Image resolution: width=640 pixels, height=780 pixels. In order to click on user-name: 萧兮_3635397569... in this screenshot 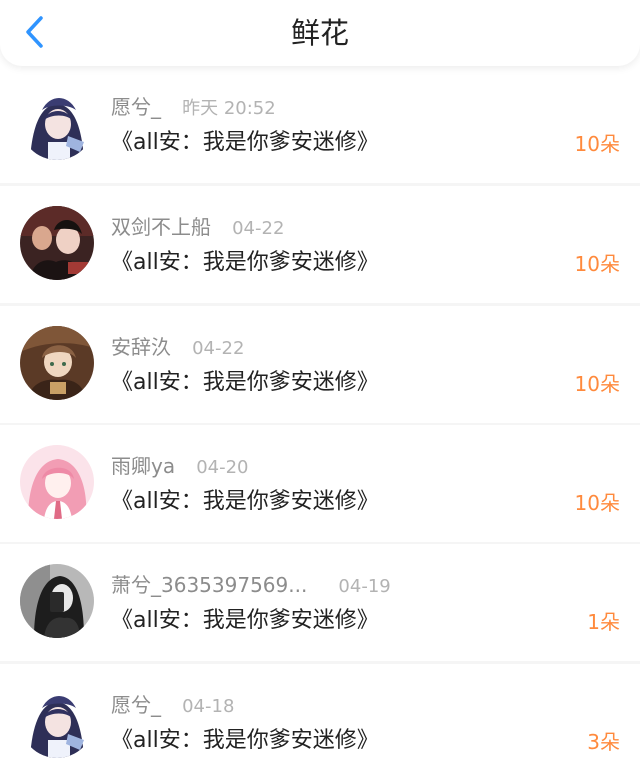, I will do `click(209, 585)`.